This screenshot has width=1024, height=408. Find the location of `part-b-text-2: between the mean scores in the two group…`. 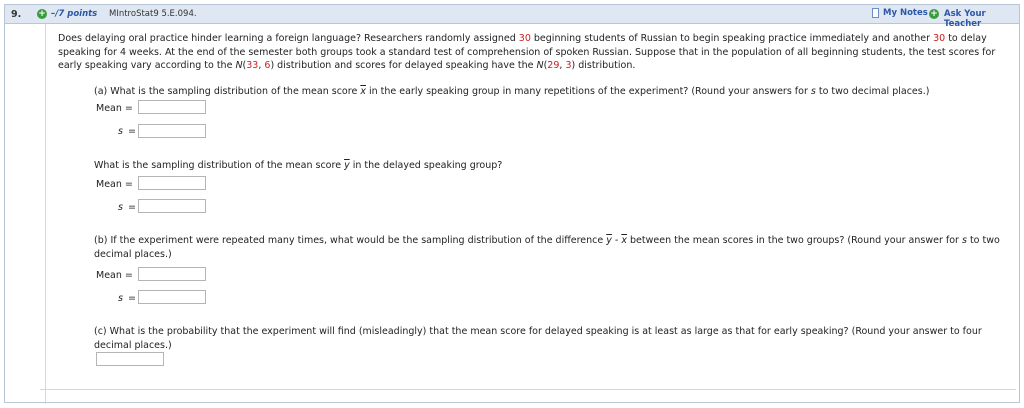

part-b-text-2: between the mean scores in the two group… is located at coordinates (794, 240).